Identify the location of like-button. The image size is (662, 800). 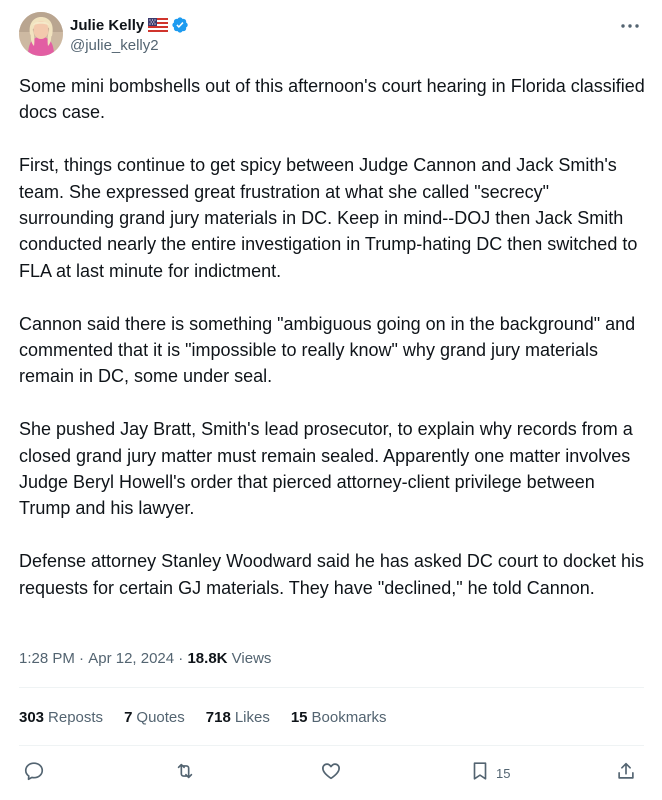
(331, 773).